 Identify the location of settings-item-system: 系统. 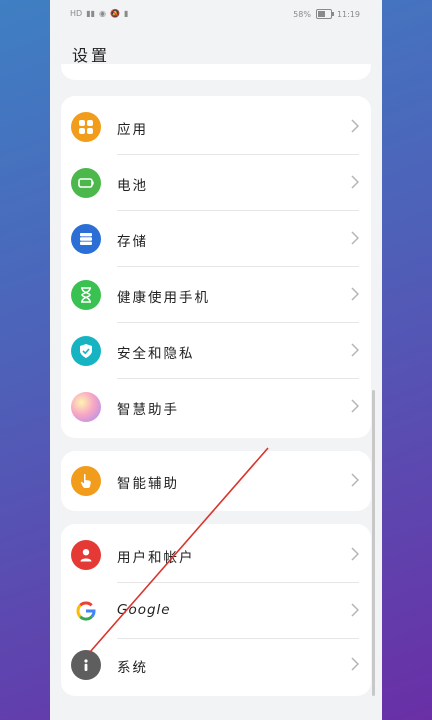
(216, 665).